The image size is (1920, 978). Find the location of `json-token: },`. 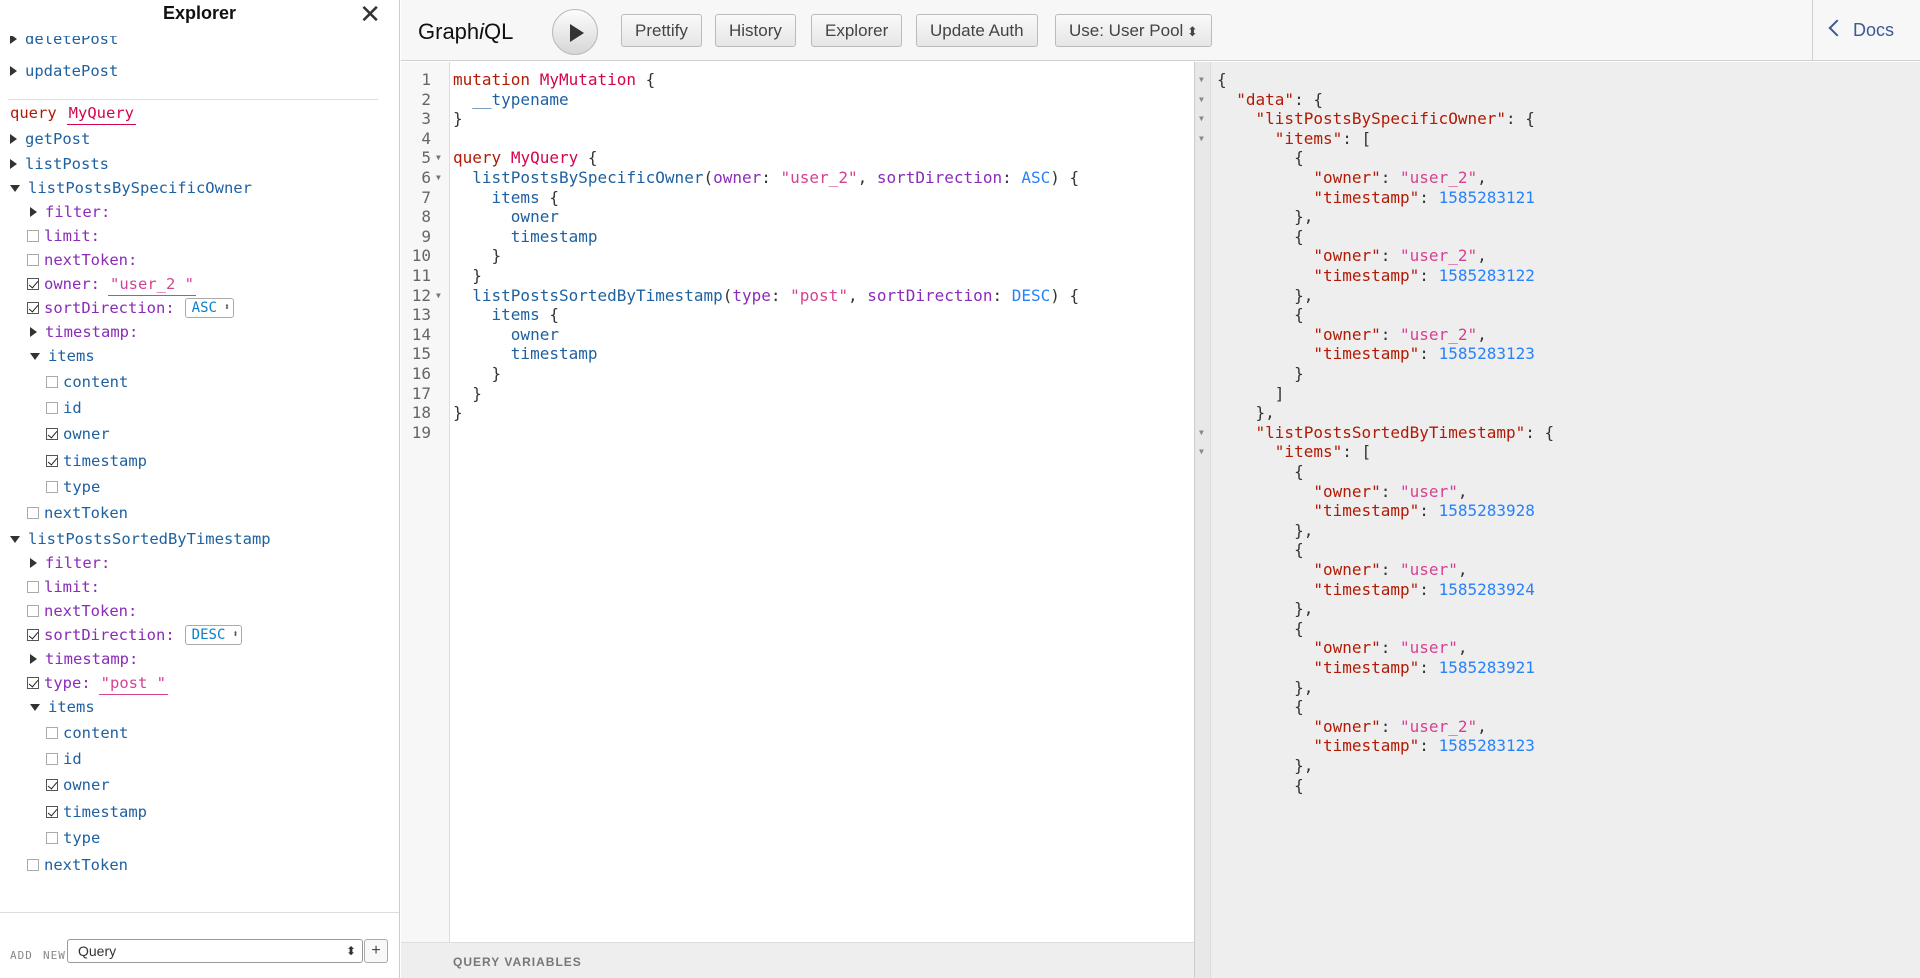

json-token: }, is located at coordinates (1304, 295).